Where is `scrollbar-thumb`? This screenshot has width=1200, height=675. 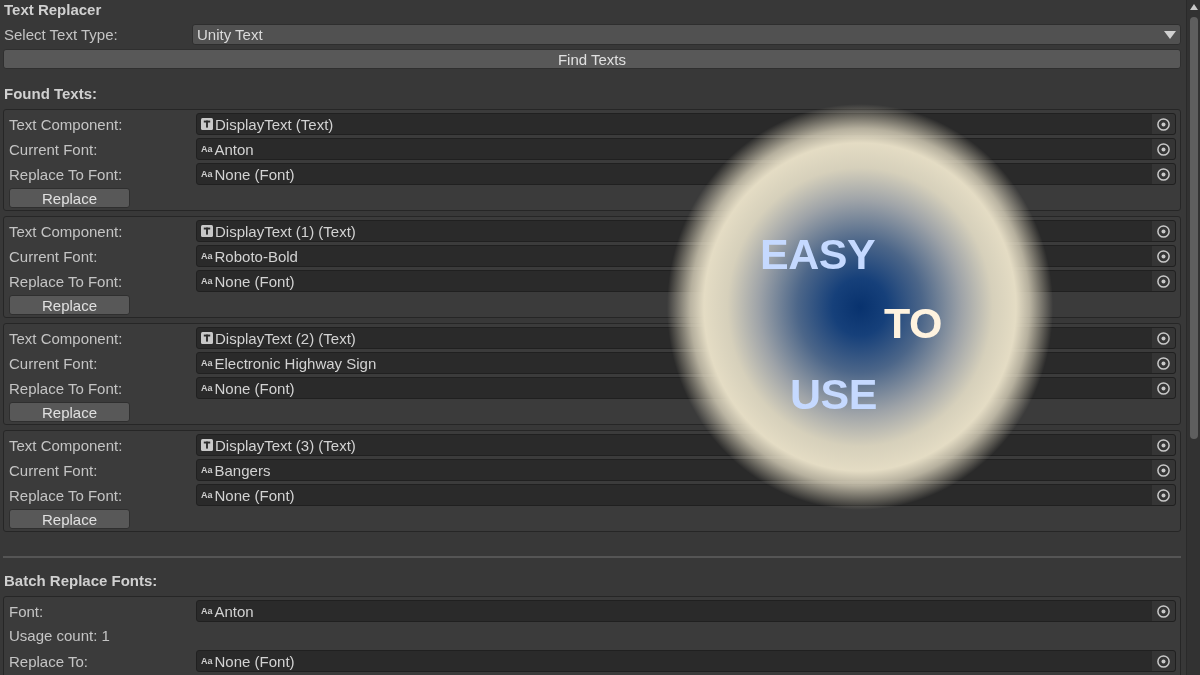
scrollbar-thumb is located at coordinates (1193, 228).